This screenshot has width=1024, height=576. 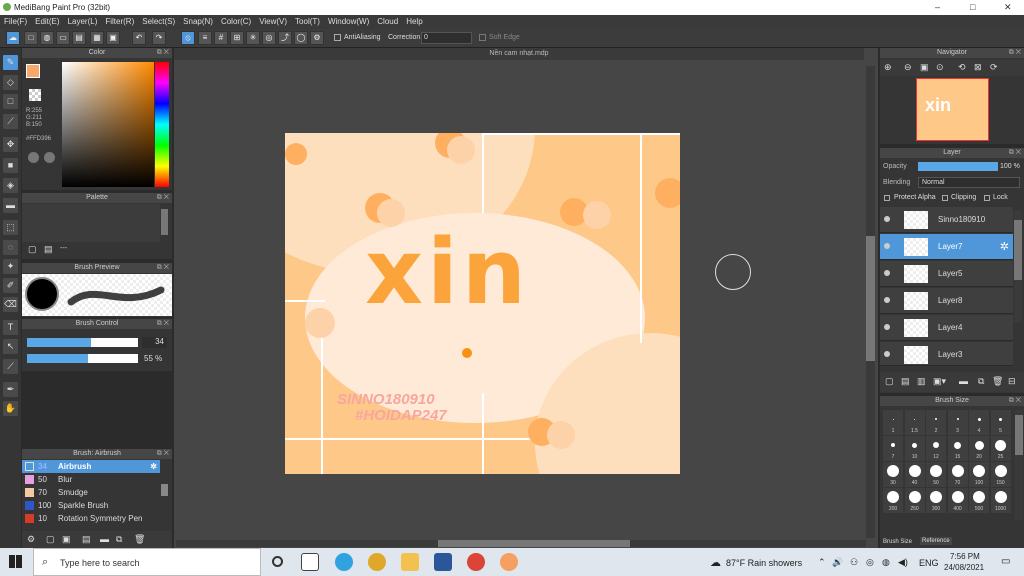 What do you see at coordinates (164, 222) in the screenshot?
I see `palette-scrollbar` at bounding box center [164, 222].